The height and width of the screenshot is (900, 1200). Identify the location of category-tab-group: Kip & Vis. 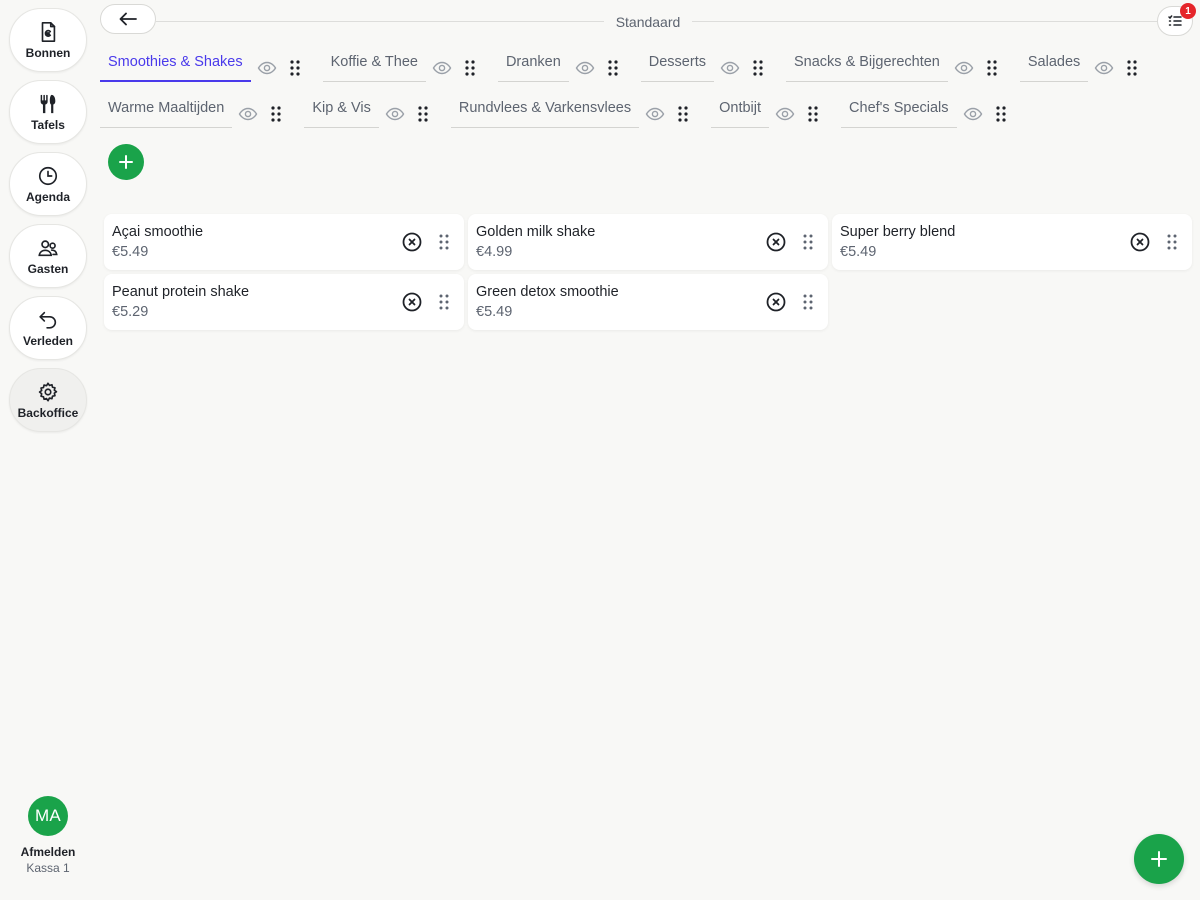
(368, 110).